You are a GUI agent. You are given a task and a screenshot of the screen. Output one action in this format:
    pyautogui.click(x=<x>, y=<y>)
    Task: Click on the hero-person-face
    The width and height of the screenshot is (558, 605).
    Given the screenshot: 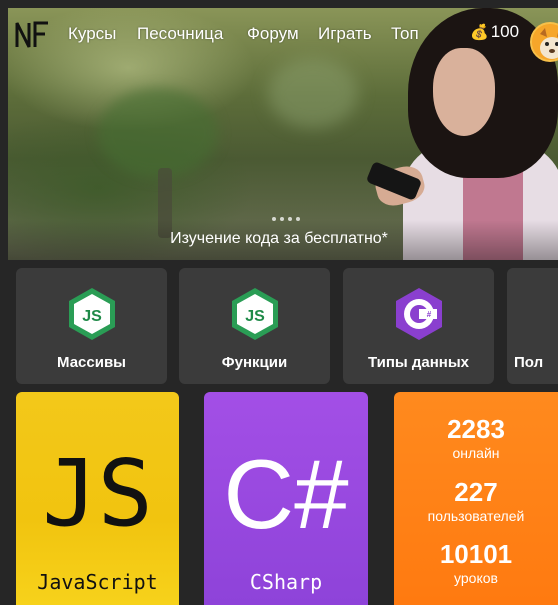 What is the action you would take?
    pyautogui.click(x=464, y=92)
    